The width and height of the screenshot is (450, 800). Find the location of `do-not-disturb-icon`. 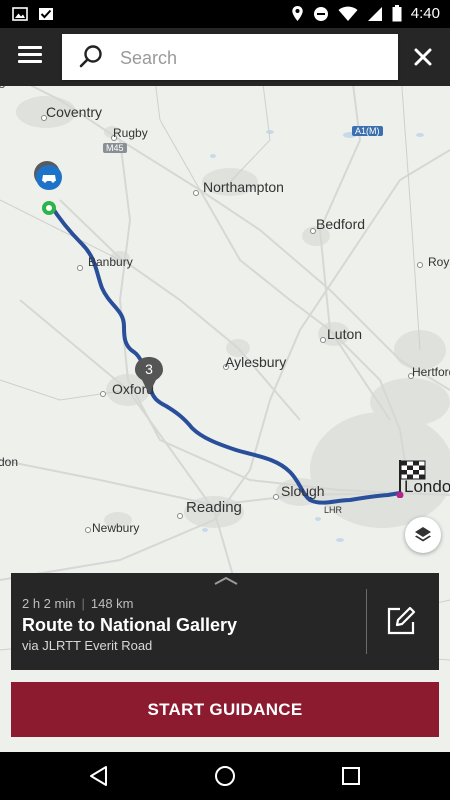

do-not-disturb-icon is located at coordinates (320, 13).